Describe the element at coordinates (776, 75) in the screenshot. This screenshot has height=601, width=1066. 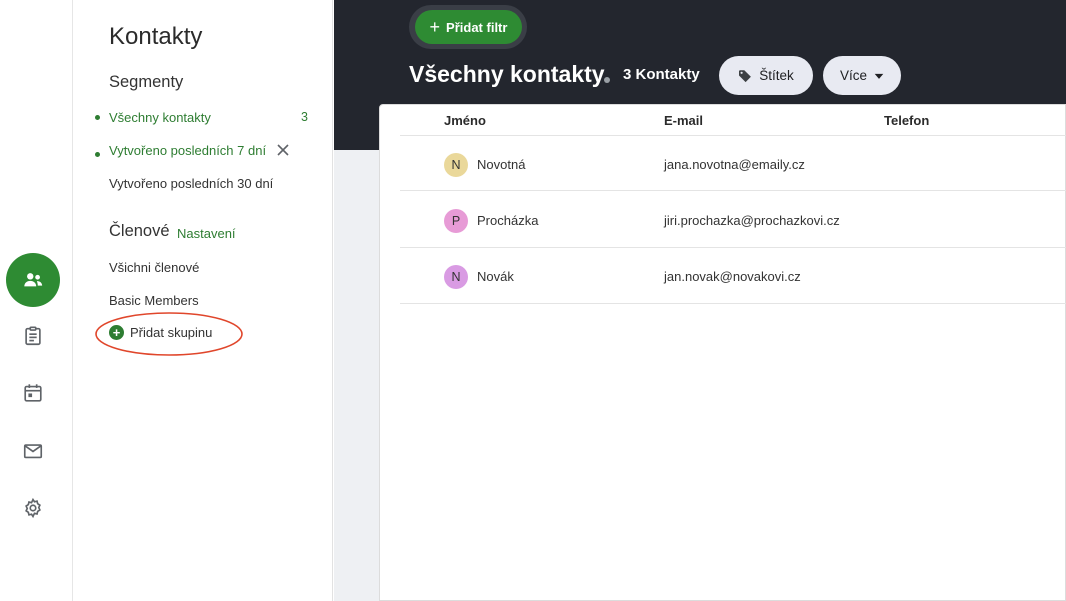
I see `tag-button-label: Štítek` at that location.